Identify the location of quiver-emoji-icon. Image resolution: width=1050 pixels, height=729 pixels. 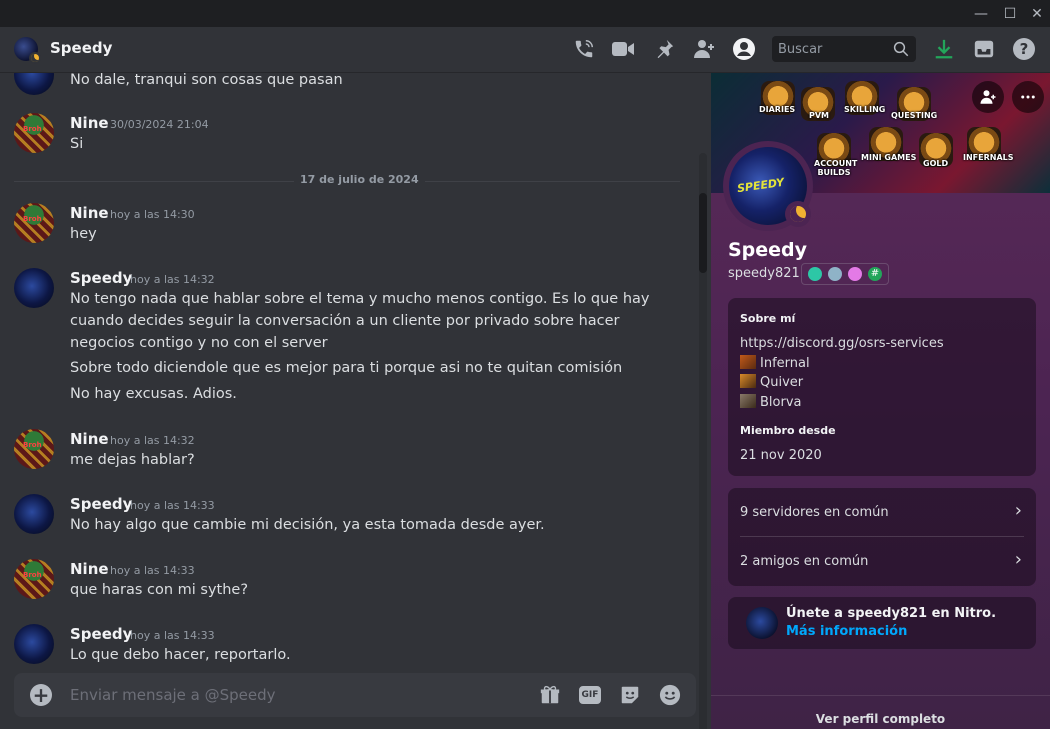
(748, 381).